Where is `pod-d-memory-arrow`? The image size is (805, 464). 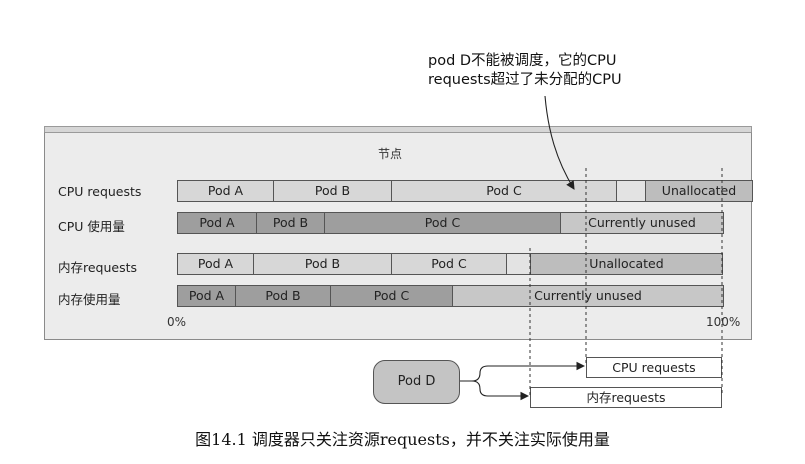
pod-d-memory-arrow is located at coordinates (500, 390).